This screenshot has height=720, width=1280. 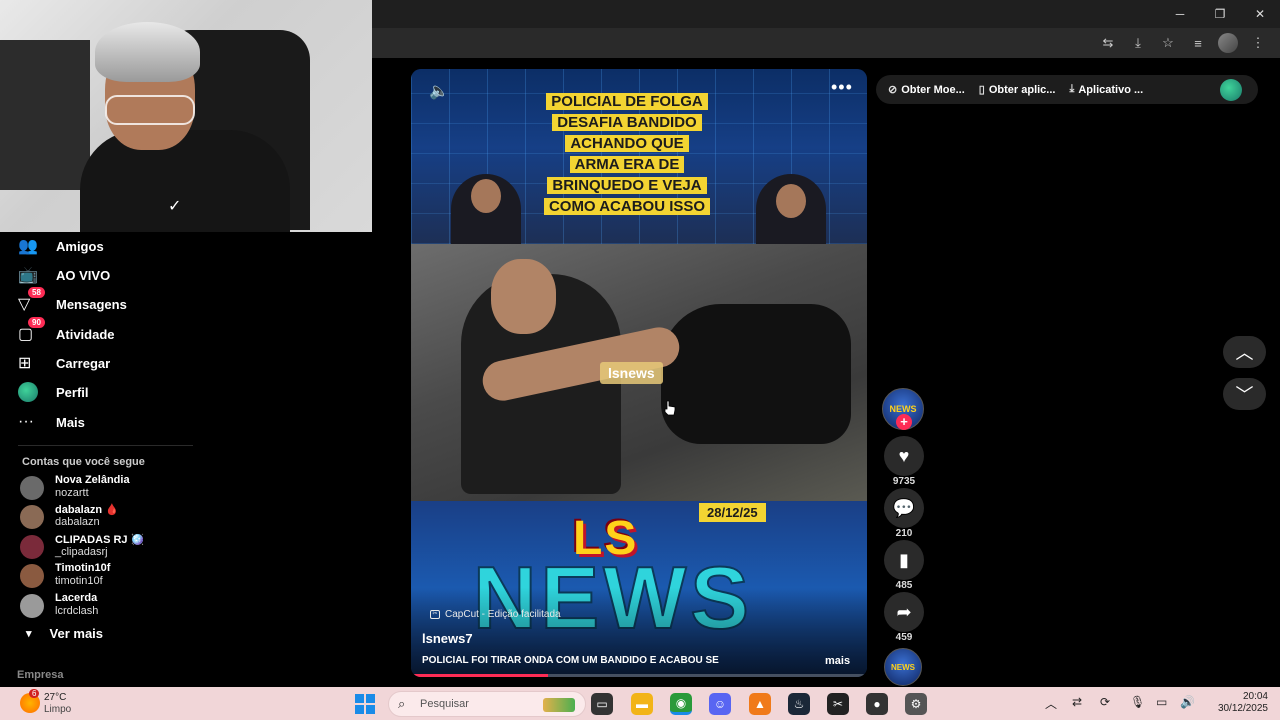 What do you see at coordinates (83, 462) in the screenshot?
I see `following-title: Contas que você segue` at bounding box center [83, 462].